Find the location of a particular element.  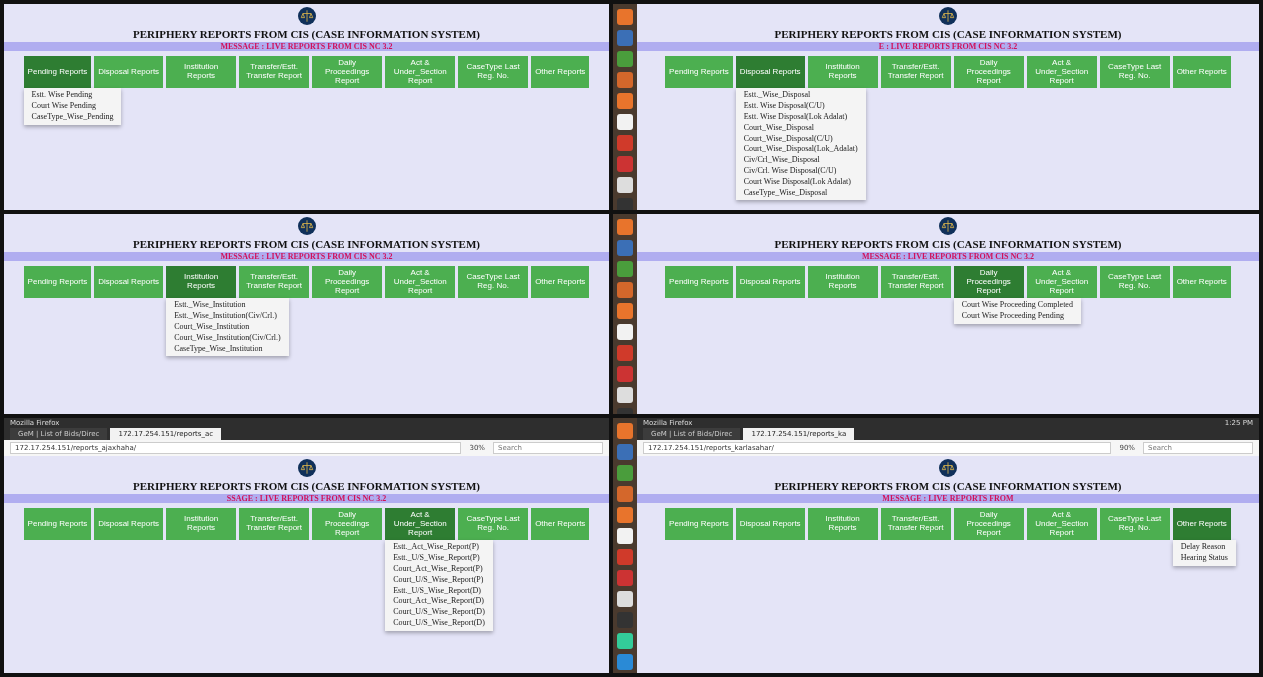

dropdown-item: Estt._U/S_Wise_Report(D) is located at coordinates (439, 591).